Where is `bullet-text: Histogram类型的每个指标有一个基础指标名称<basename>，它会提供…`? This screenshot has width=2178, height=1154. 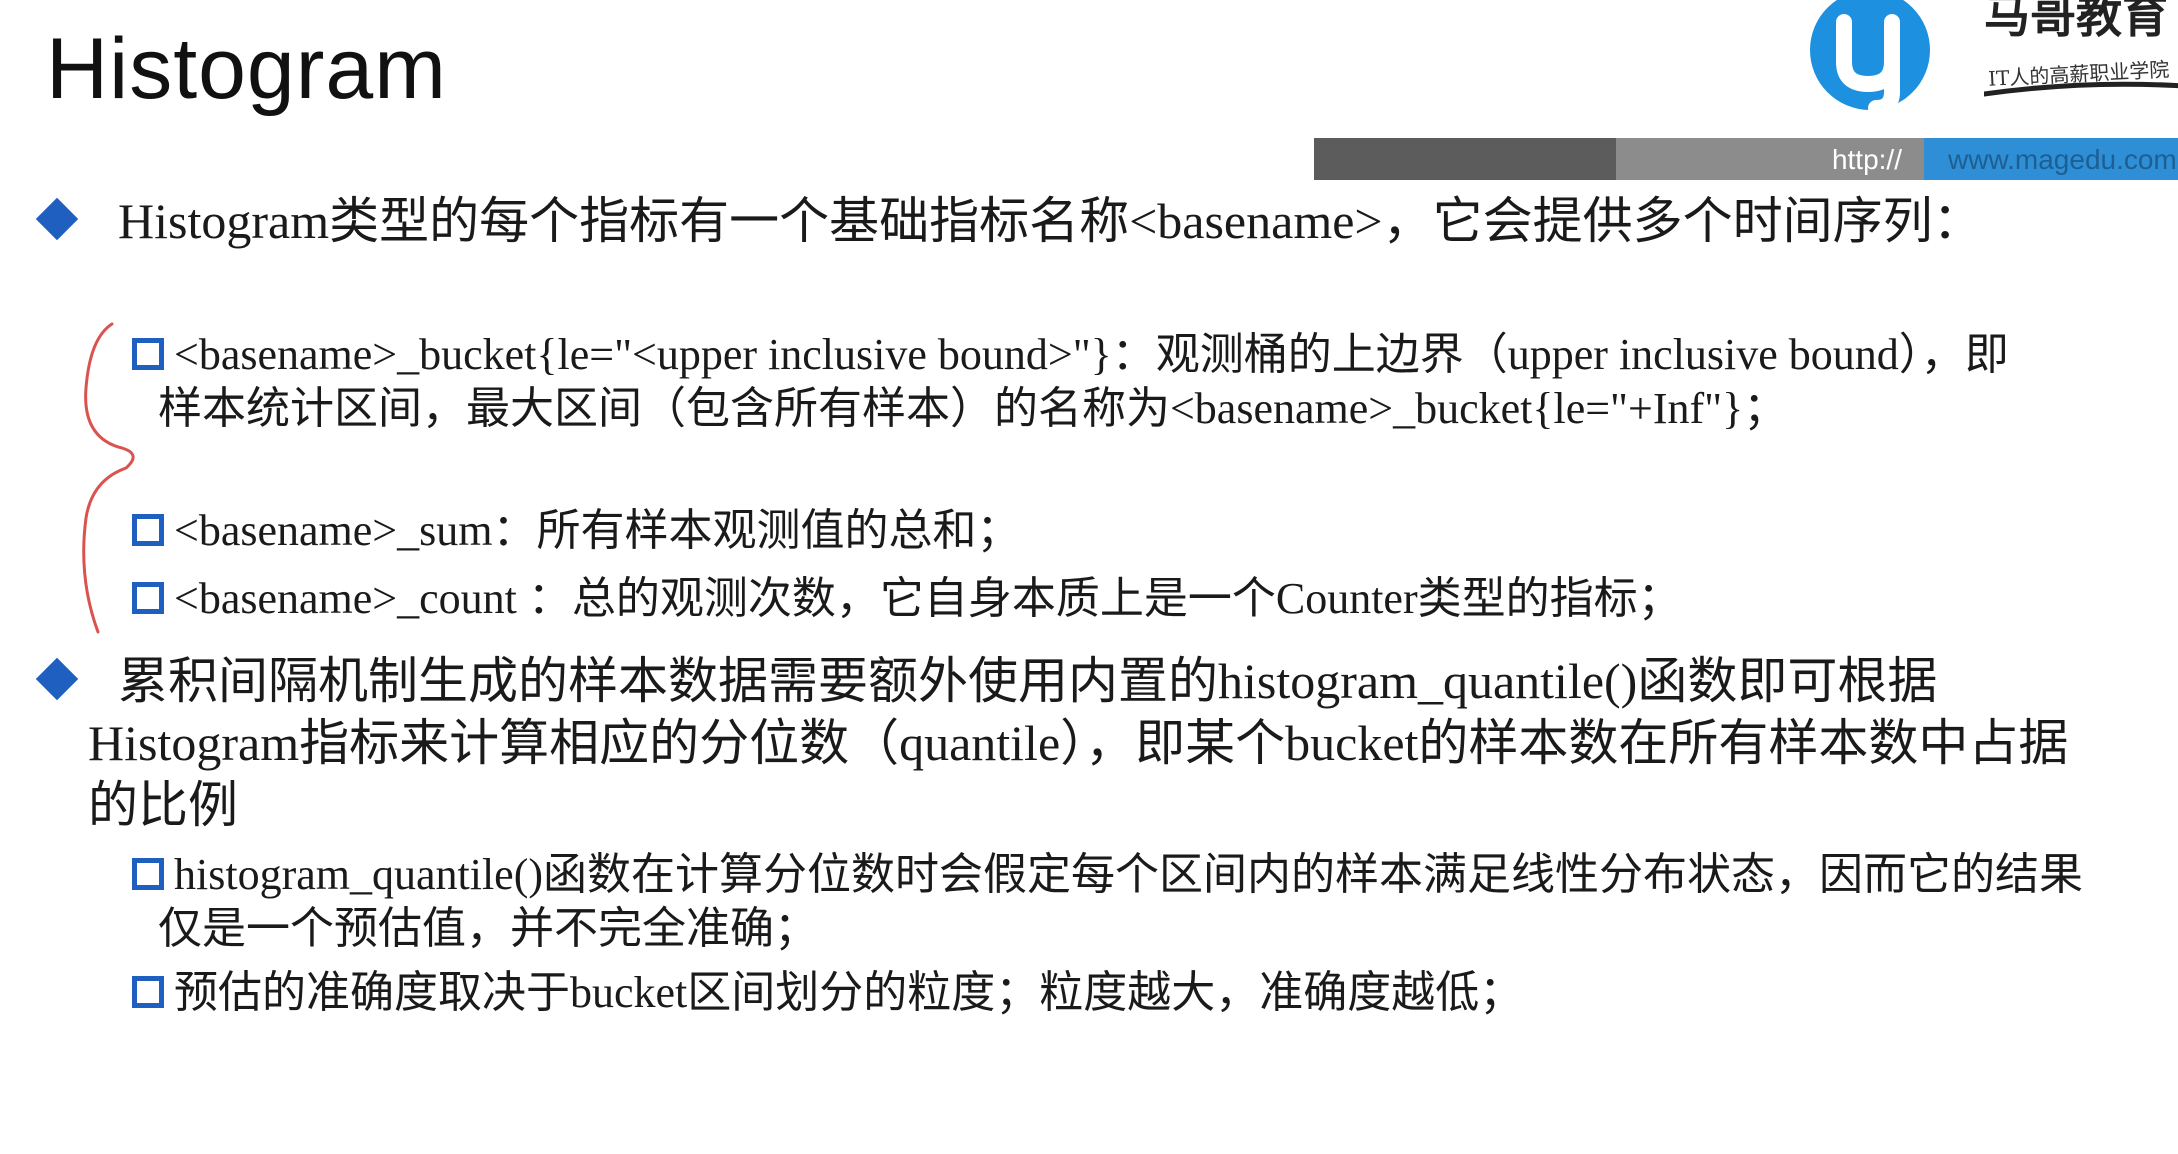
bullet-text: Histogram类型的每个指标有一个基础指标名称<basename>，它会提供… is located at coordinates (1050, 221).